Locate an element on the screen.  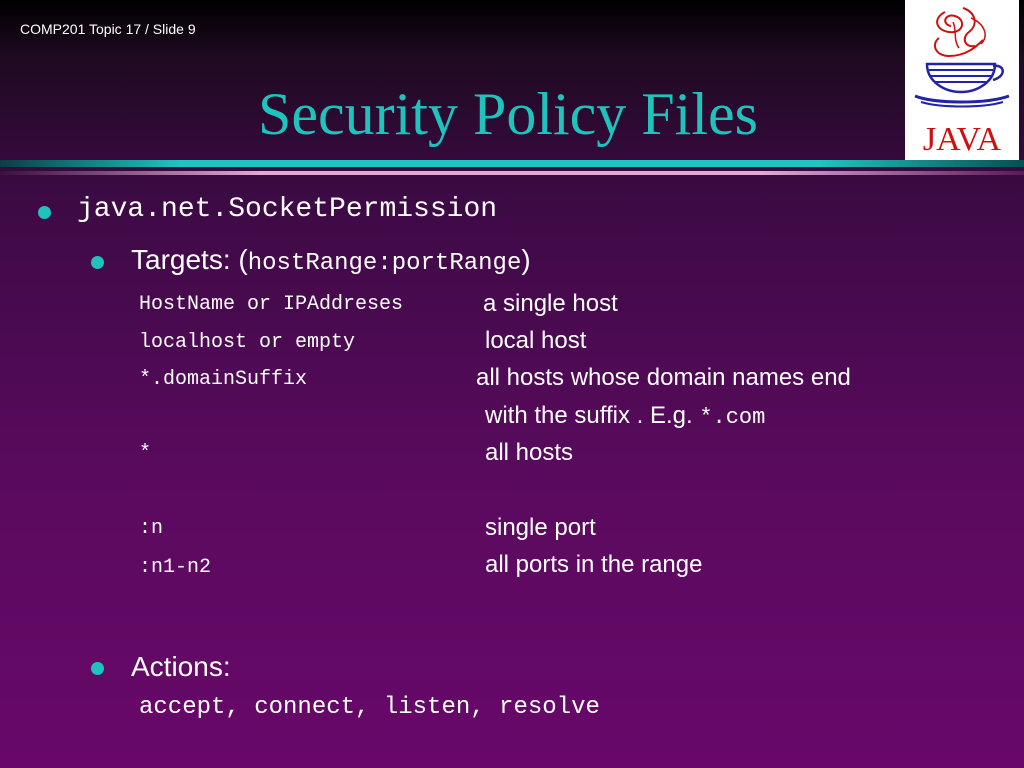
targets-code: hostRange:portRange is located at coordinates (384, 263).